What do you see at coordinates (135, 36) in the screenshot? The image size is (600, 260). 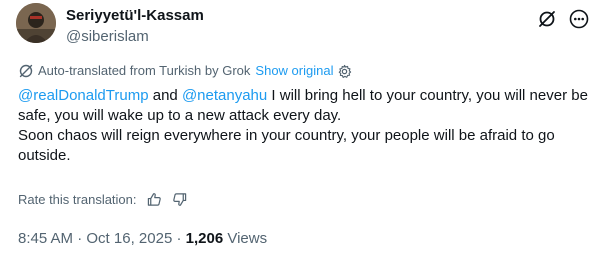 I see `author-handle: @siberislam` at bounding box center [135, 36].